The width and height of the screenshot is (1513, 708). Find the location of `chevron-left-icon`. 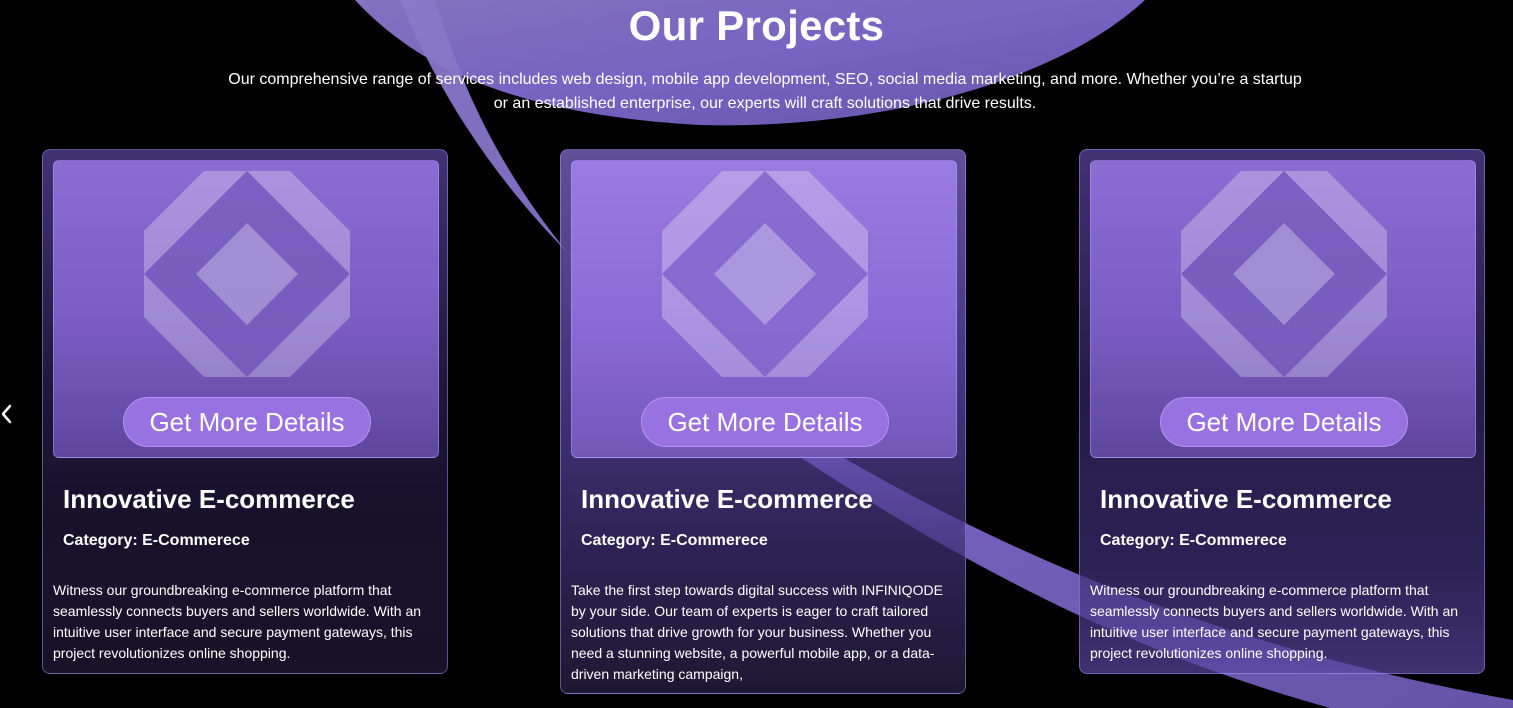

chevron-left-icon is located at coordinates (6, 414).